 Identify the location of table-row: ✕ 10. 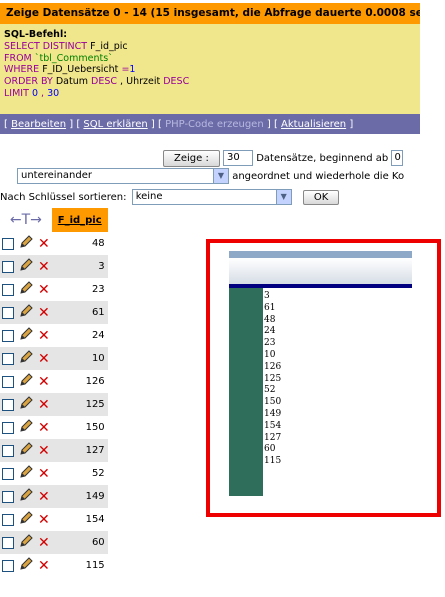
(54, 358).